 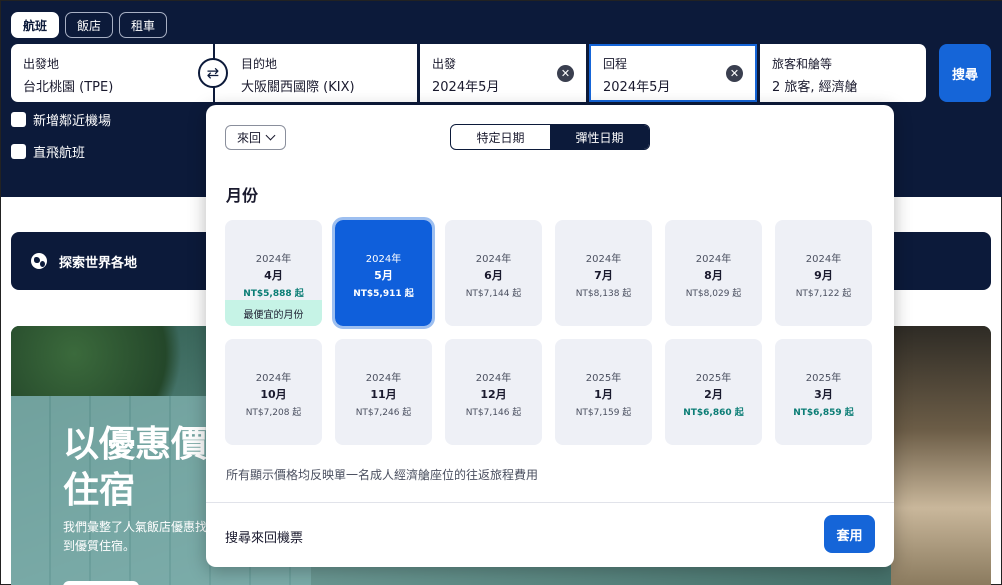 I want to click on month-cell: 2024年 9月 NT$7,122 起, so click(x=823, y=273).